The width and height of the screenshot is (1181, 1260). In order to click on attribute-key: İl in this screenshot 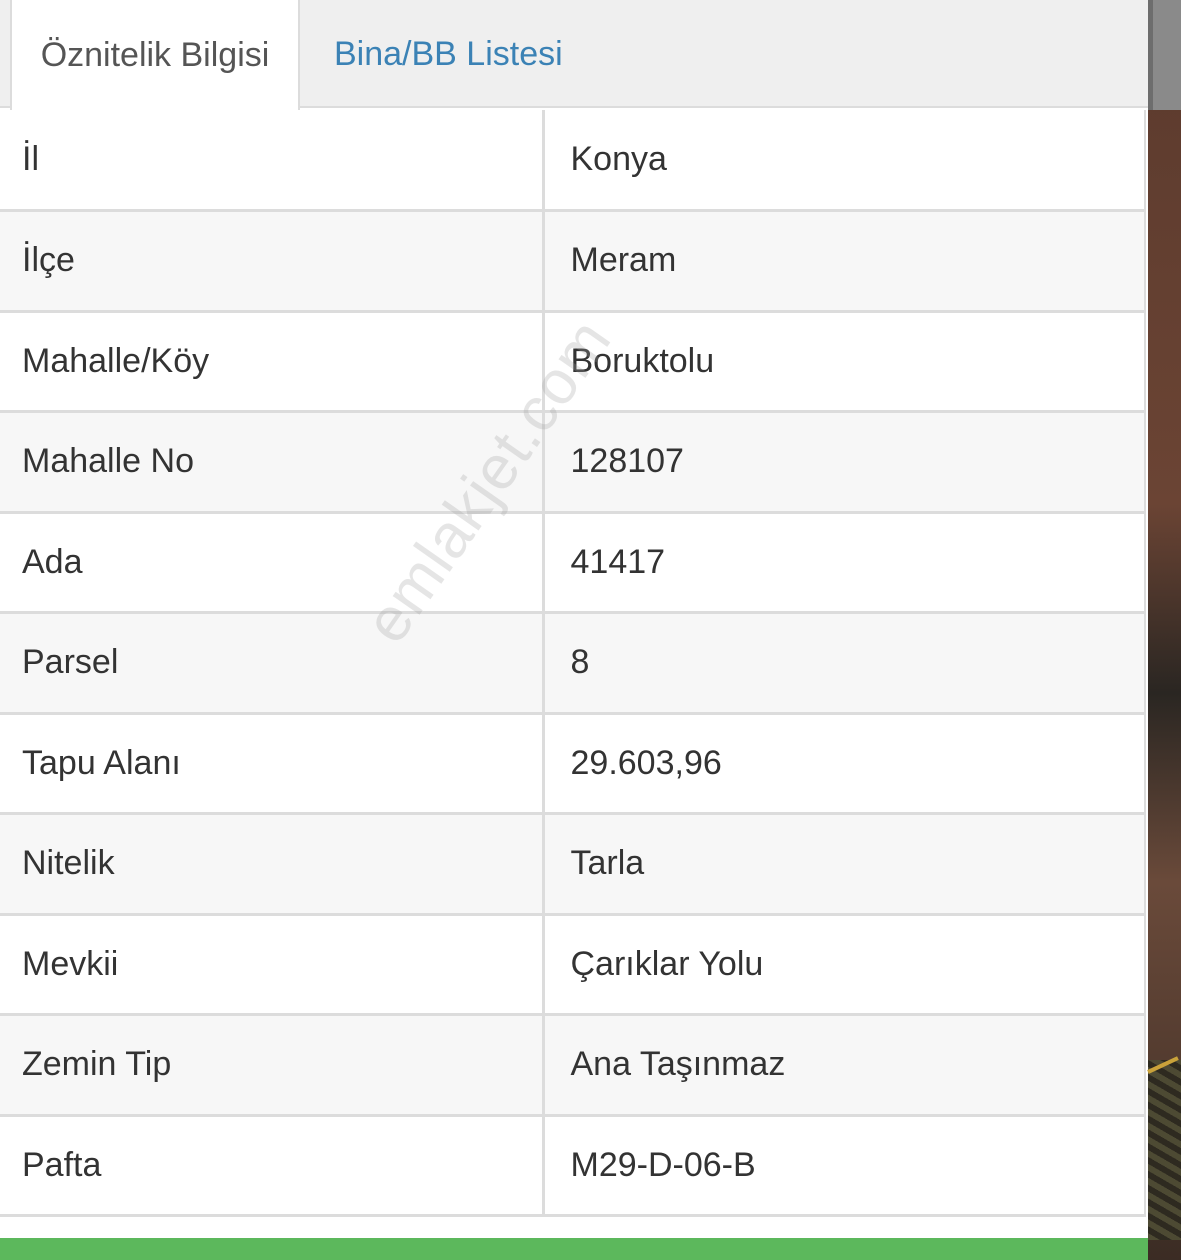, I will do `click(272, 161)`.